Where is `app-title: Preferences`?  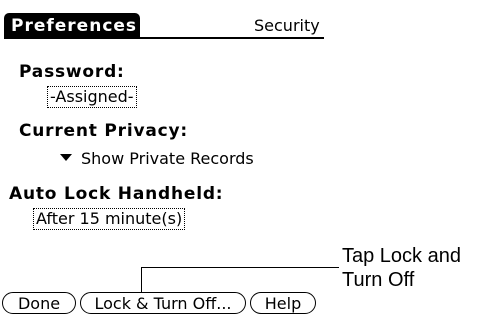
app-title: Preferences is located at coordinates (74, 26).